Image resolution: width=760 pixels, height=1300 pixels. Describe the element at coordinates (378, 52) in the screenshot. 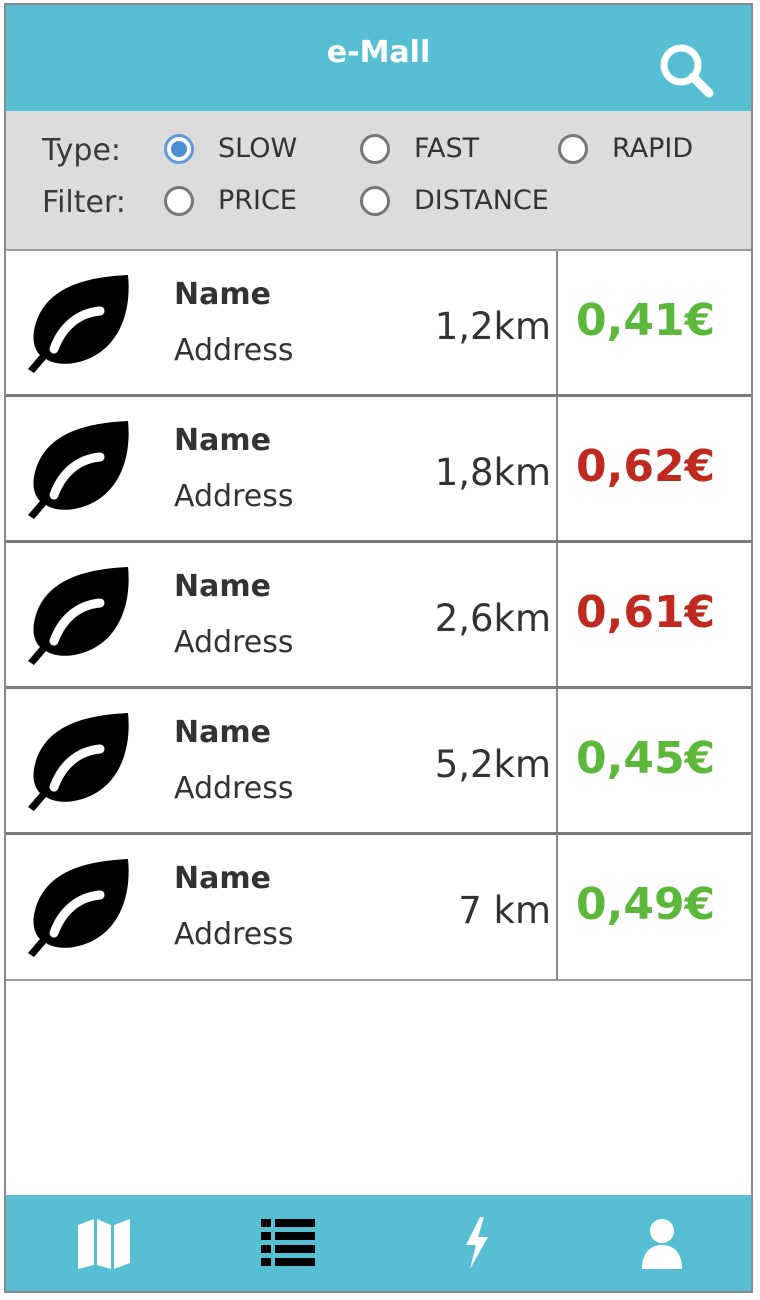

I see `app-title: e-Mall` at that location.